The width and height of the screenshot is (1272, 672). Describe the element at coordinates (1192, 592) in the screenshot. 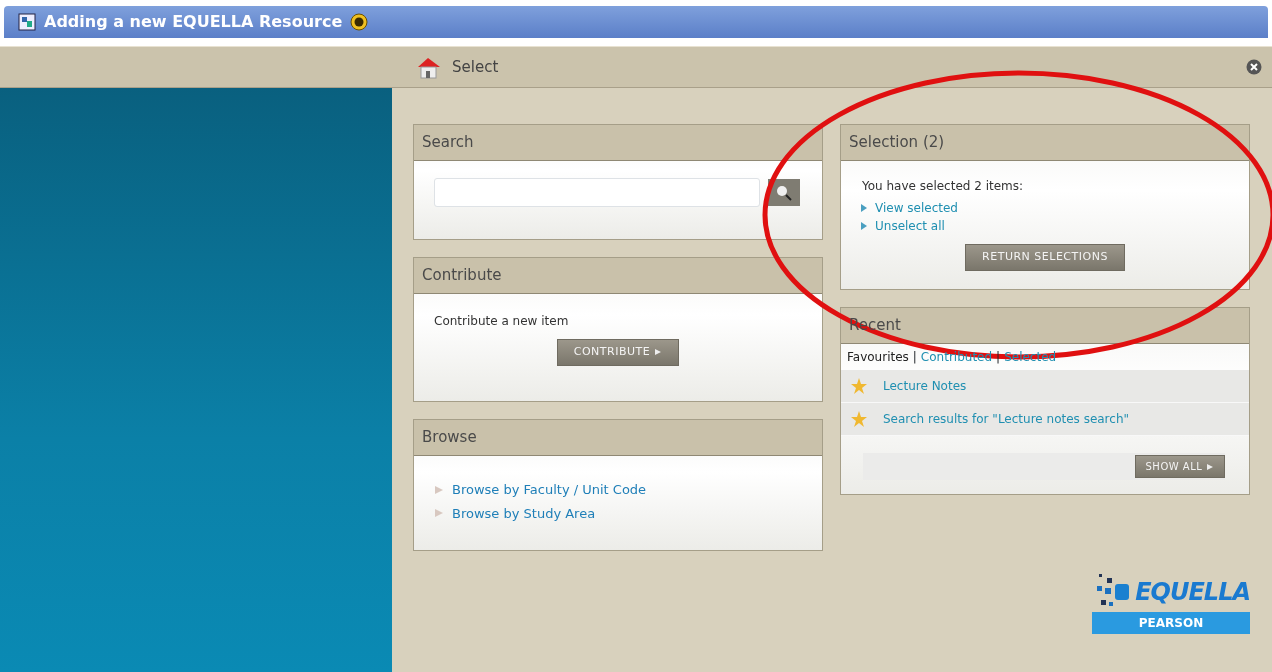

I see `logo-text: EQUELLA` at that location.